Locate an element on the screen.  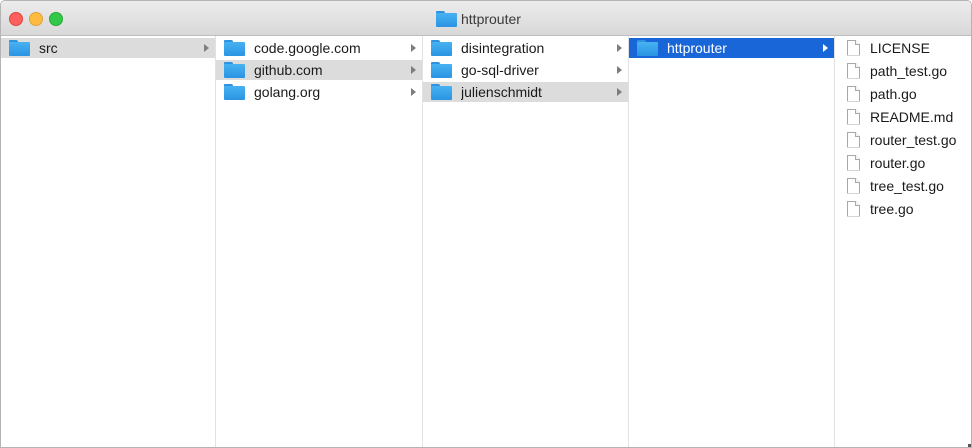
close-window-button is located at coordinates (16, 19).